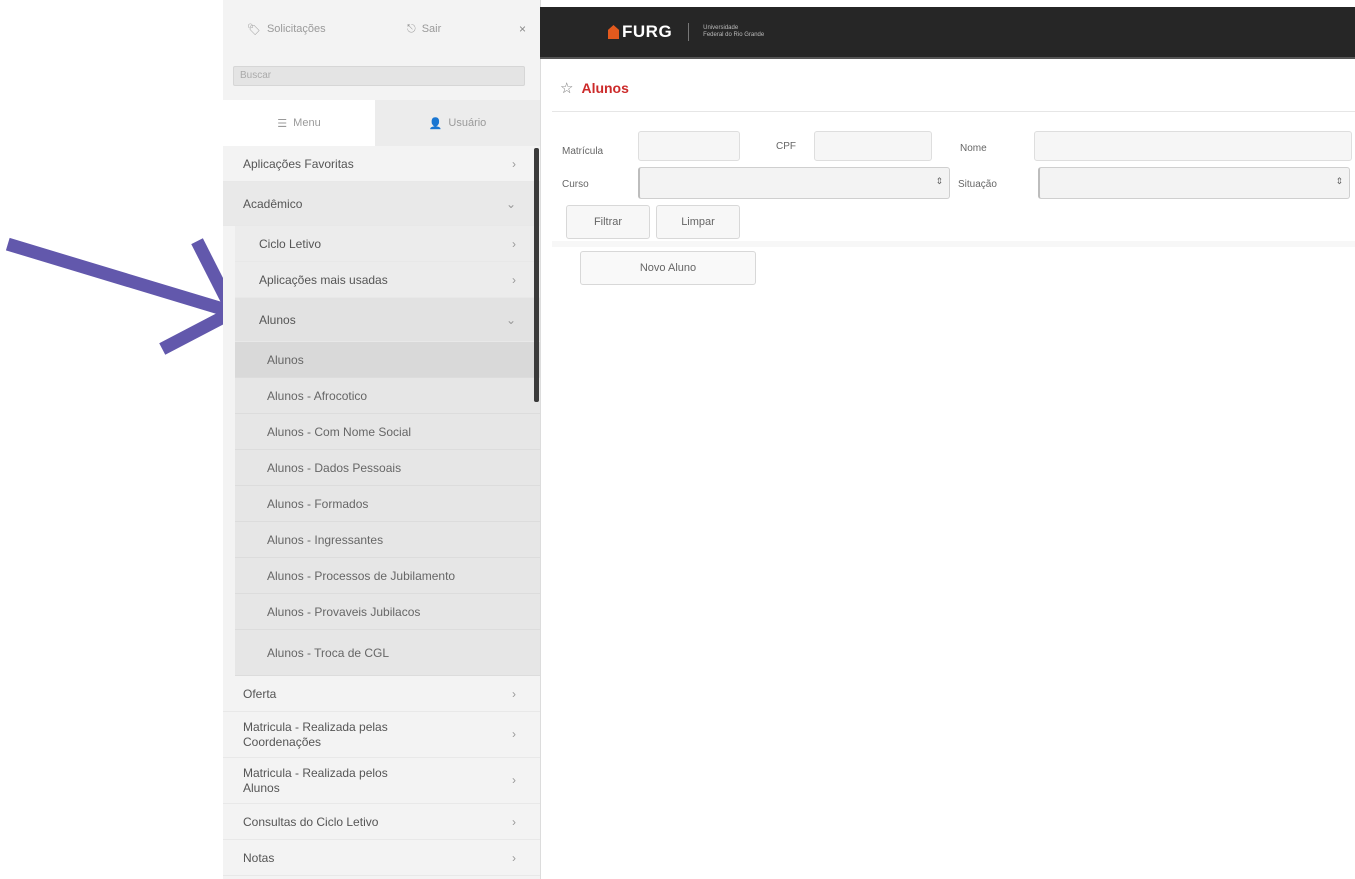  Describe the element at coordinates (381, 694) in the screenshot. I see `menu-item-oferta: Oferta ›` at that location.